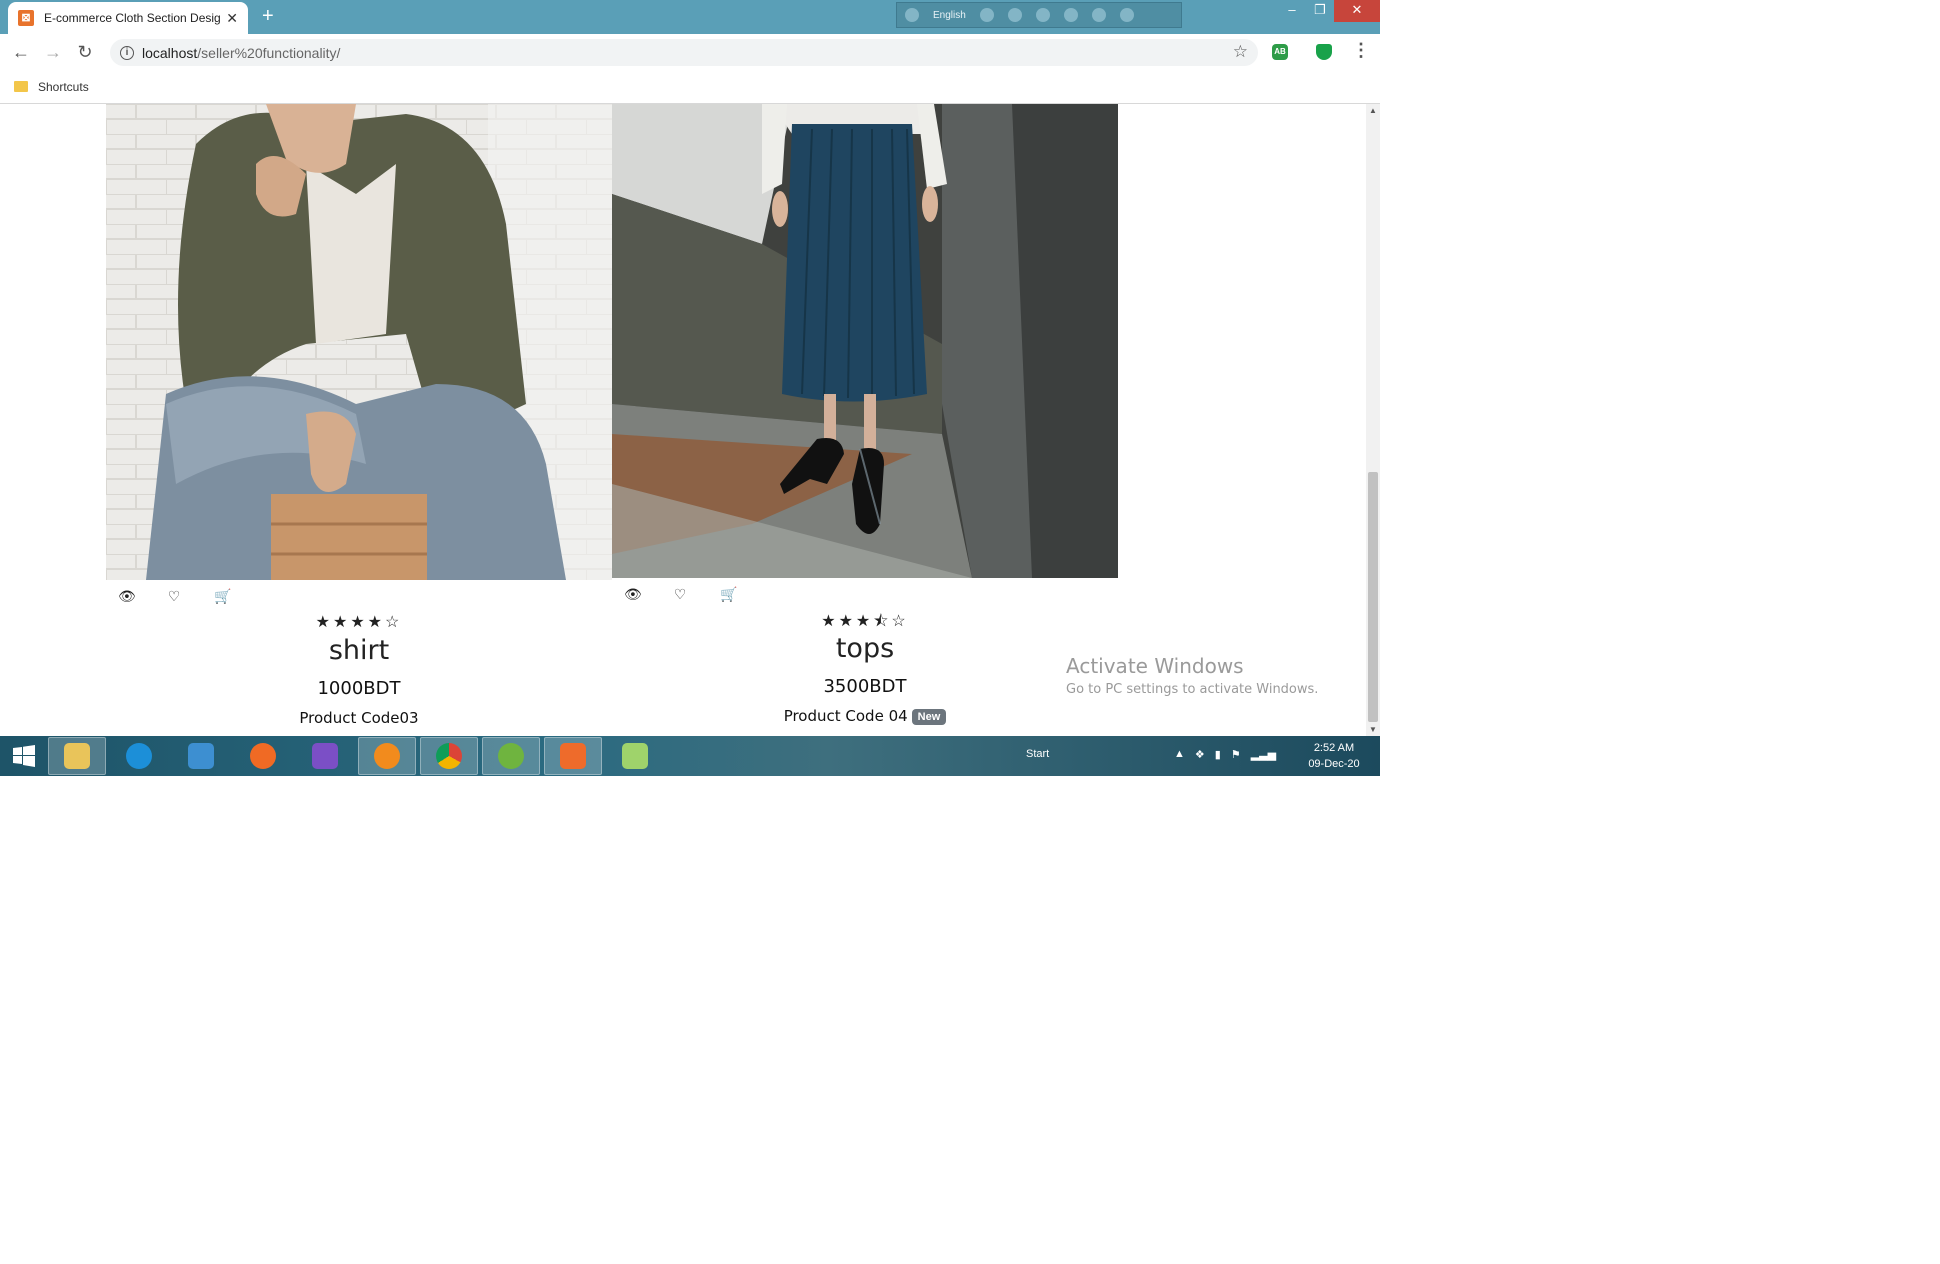 The height and width of the screenshot is (1264, 1940). I want to click on product-code: Product Code 04 New, so click(865, 716).